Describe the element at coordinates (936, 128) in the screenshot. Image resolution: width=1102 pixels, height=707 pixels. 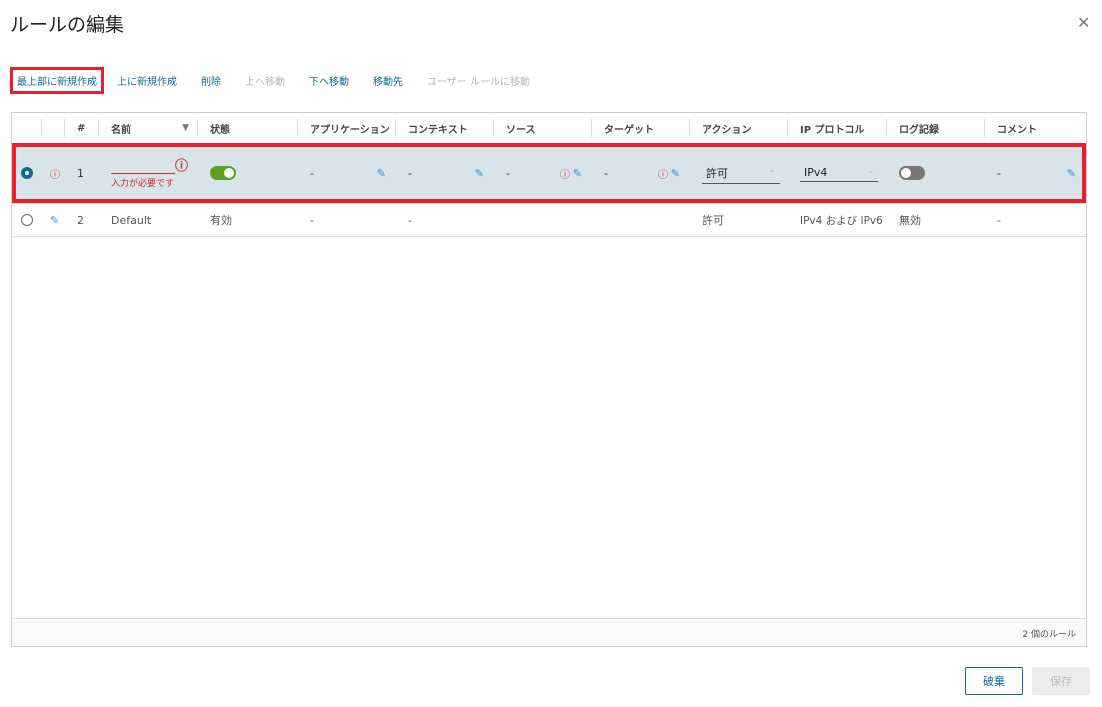
I see `col-log: ログ記録` at that location.